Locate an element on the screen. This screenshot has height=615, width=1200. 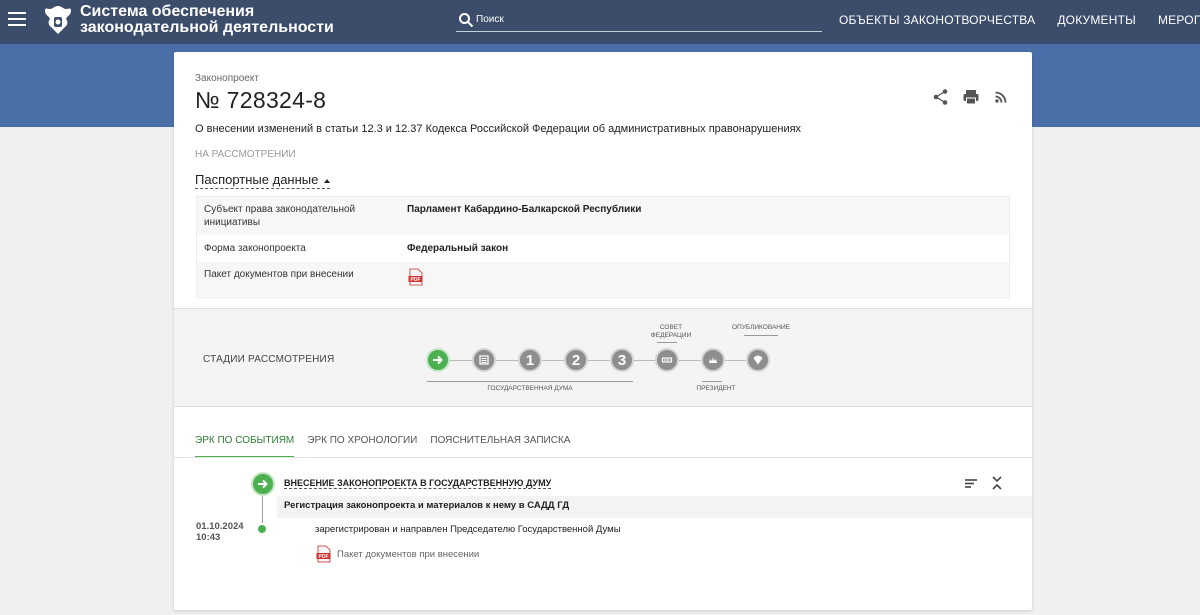
event-time: 10:43 is located at coordinates (208, 537).